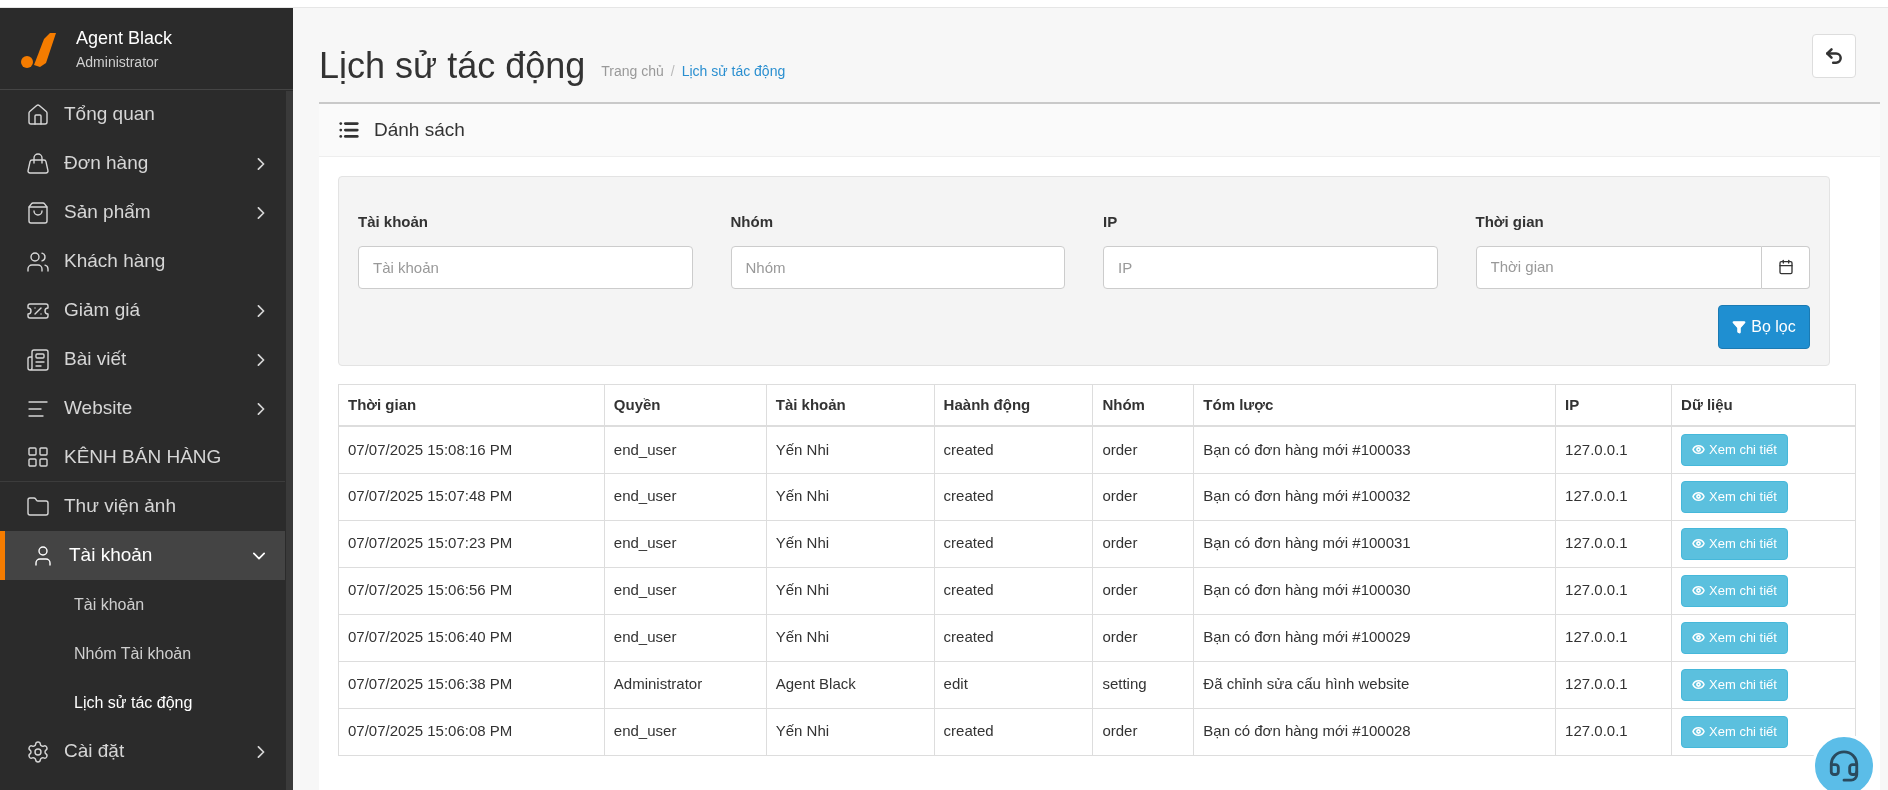 The height and width of the screenshot is (790, 1888). I want to click on filter-label: IP, so click(1111, 222).